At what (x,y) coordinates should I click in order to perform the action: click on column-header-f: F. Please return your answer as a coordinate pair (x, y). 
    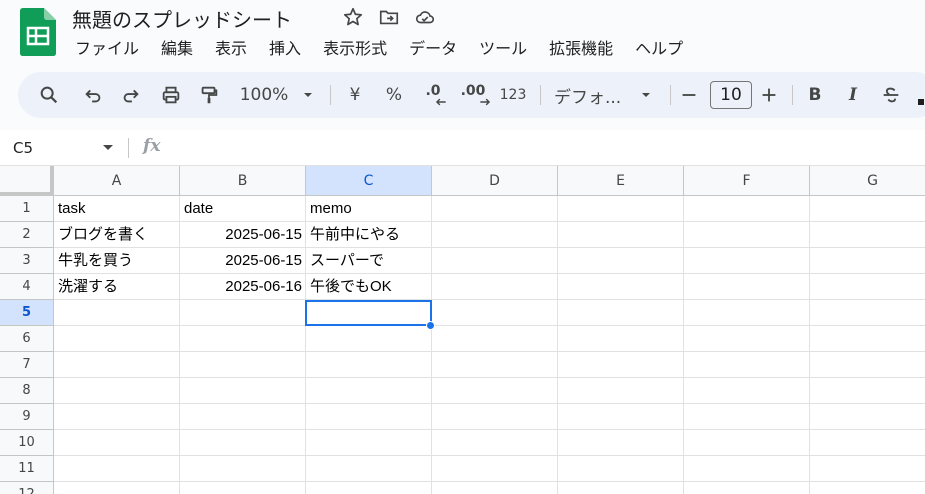
    Looking at the image, I should click on (747, 181).